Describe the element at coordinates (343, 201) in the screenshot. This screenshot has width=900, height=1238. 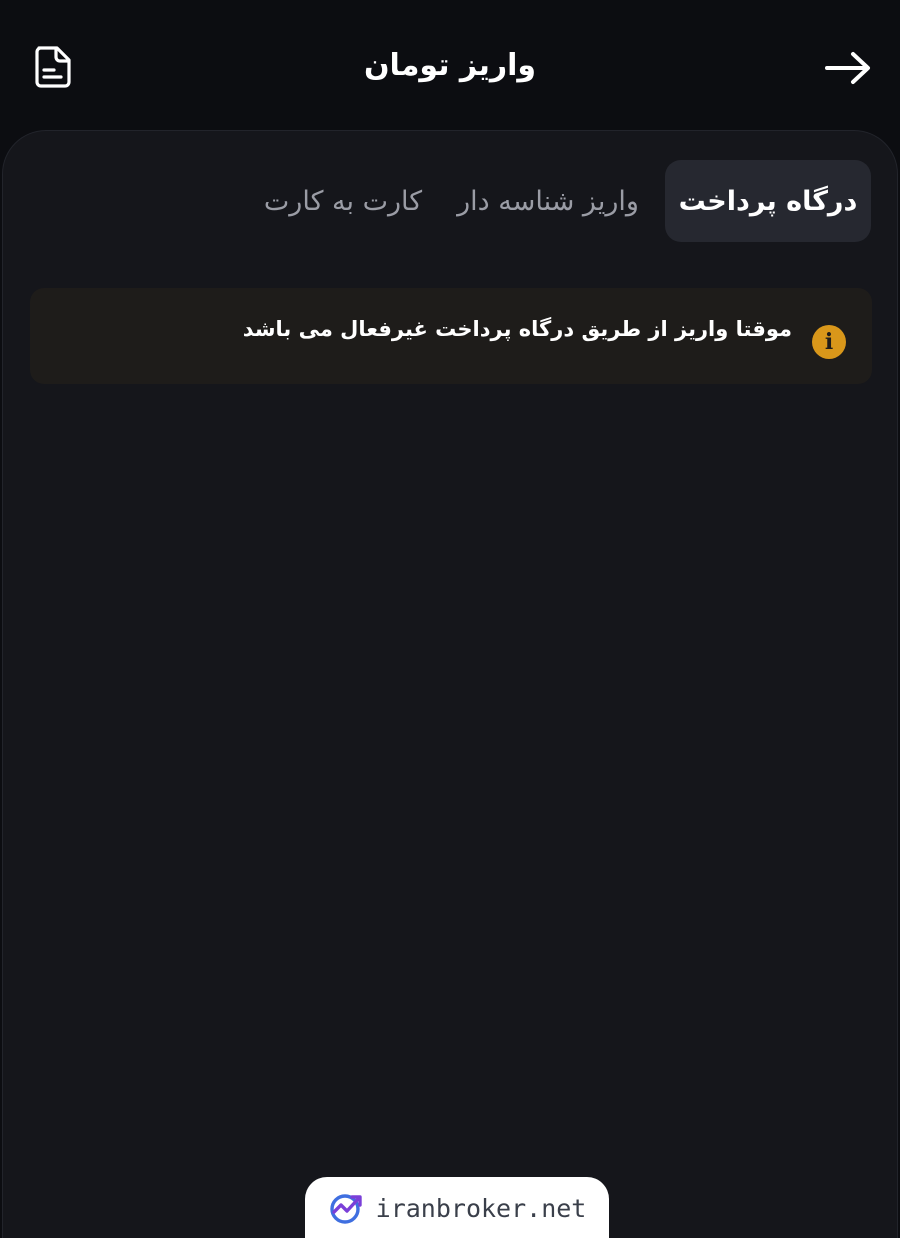
I see `tab-card-to-card: کارت به کارت` at that location.